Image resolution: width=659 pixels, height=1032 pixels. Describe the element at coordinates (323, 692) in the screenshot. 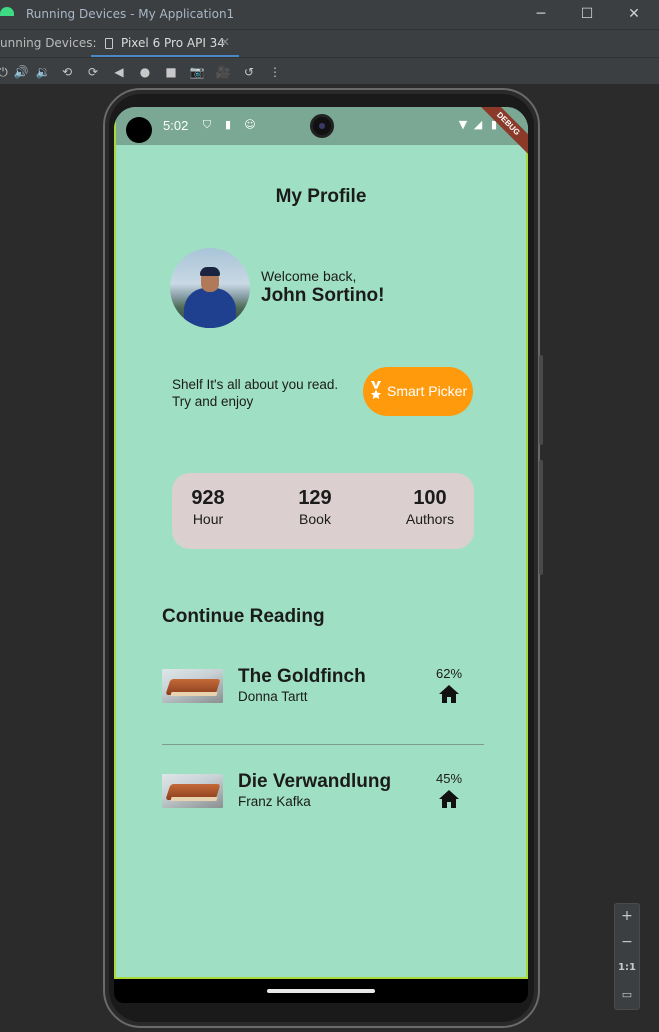

I see `list-item: The Goldfinch Donna Tartt 62%` at that location.